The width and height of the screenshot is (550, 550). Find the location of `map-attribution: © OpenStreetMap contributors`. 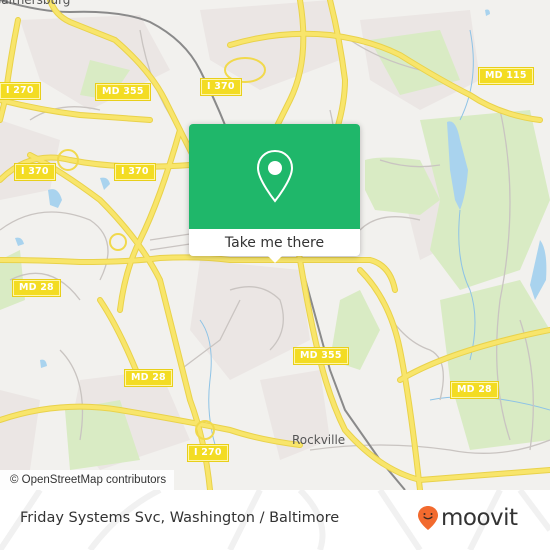

map-attribution: © OpenStreetMap contributors is located at coordinates (87, 480).